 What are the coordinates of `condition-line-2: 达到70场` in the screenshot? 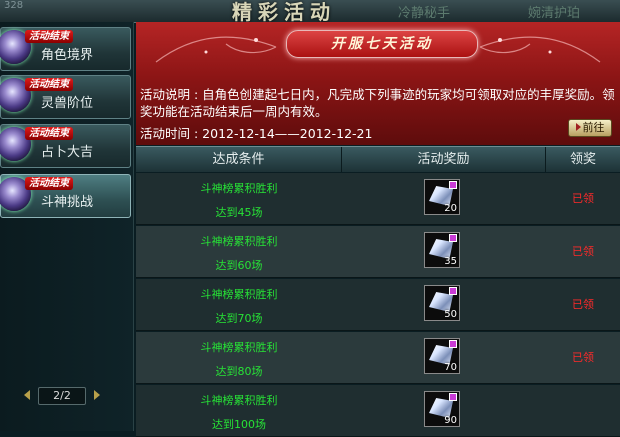 It's located at (239, 318).